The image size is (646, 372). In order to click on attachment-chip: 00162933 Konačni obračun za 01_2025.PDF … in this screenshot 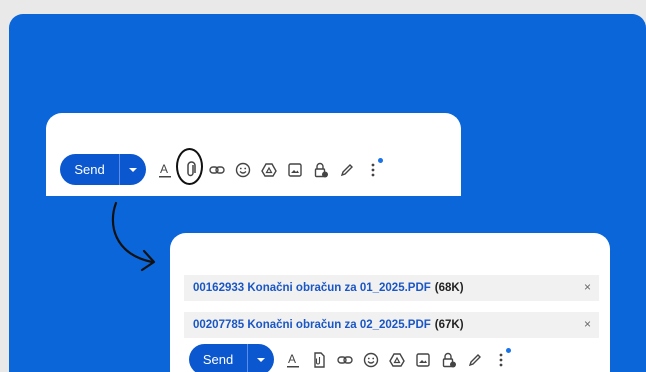, I will do `click(391, 288)`.